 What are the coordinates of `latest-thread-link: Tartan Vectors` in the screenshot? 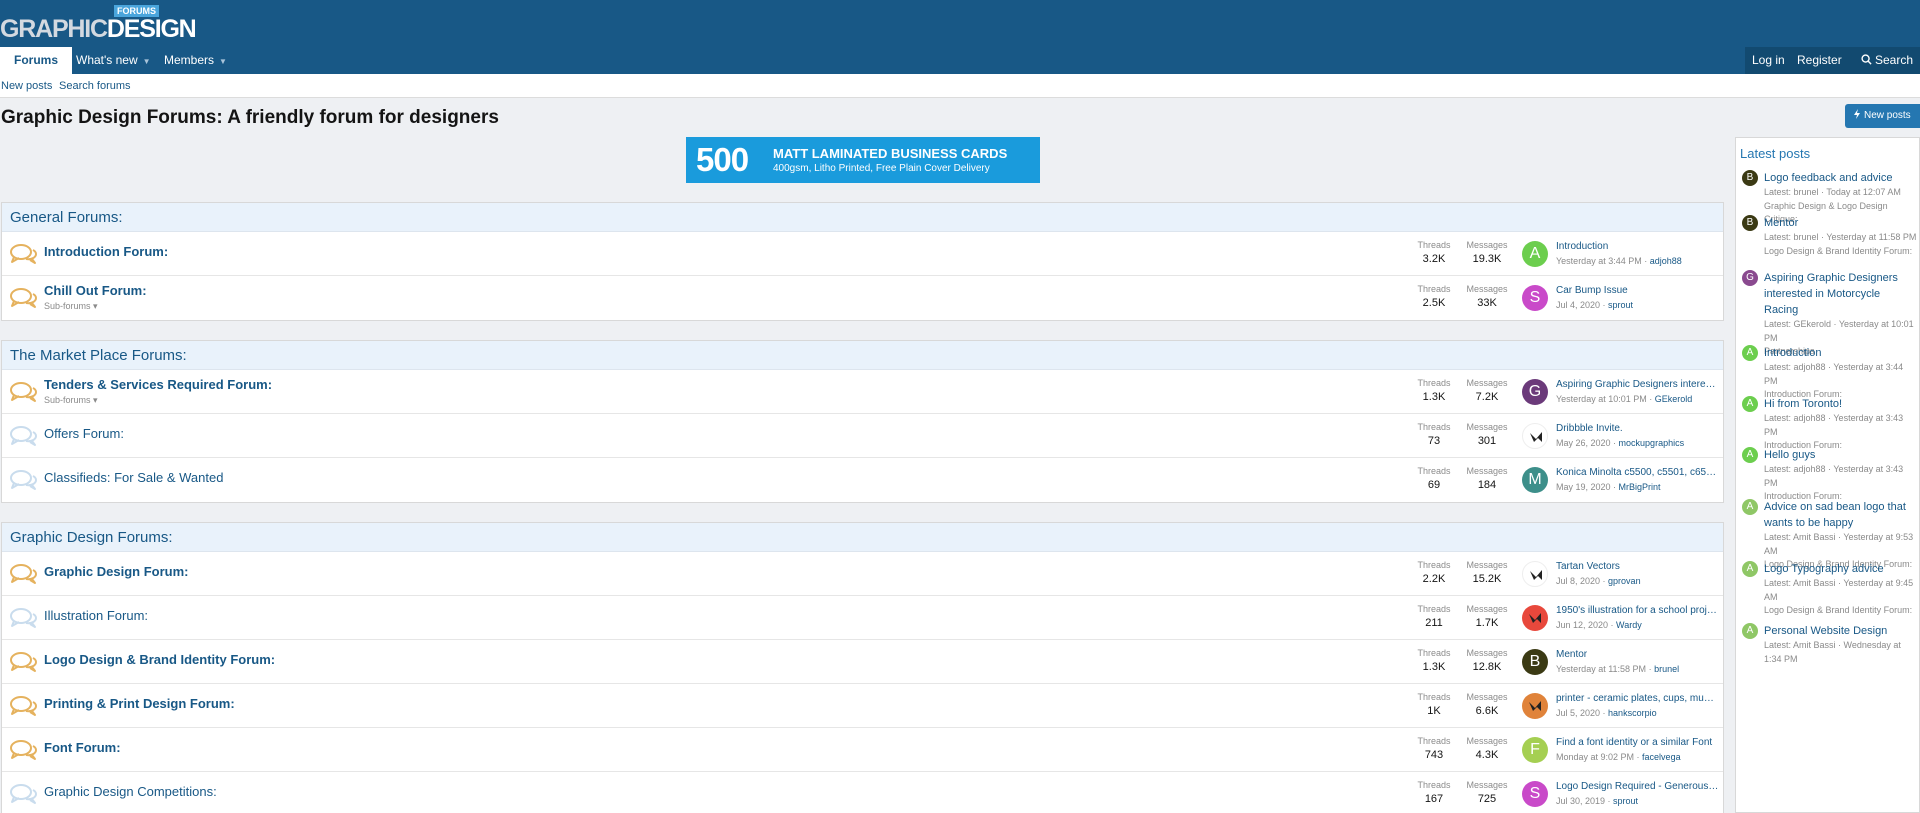 It's located at (1638, 566).